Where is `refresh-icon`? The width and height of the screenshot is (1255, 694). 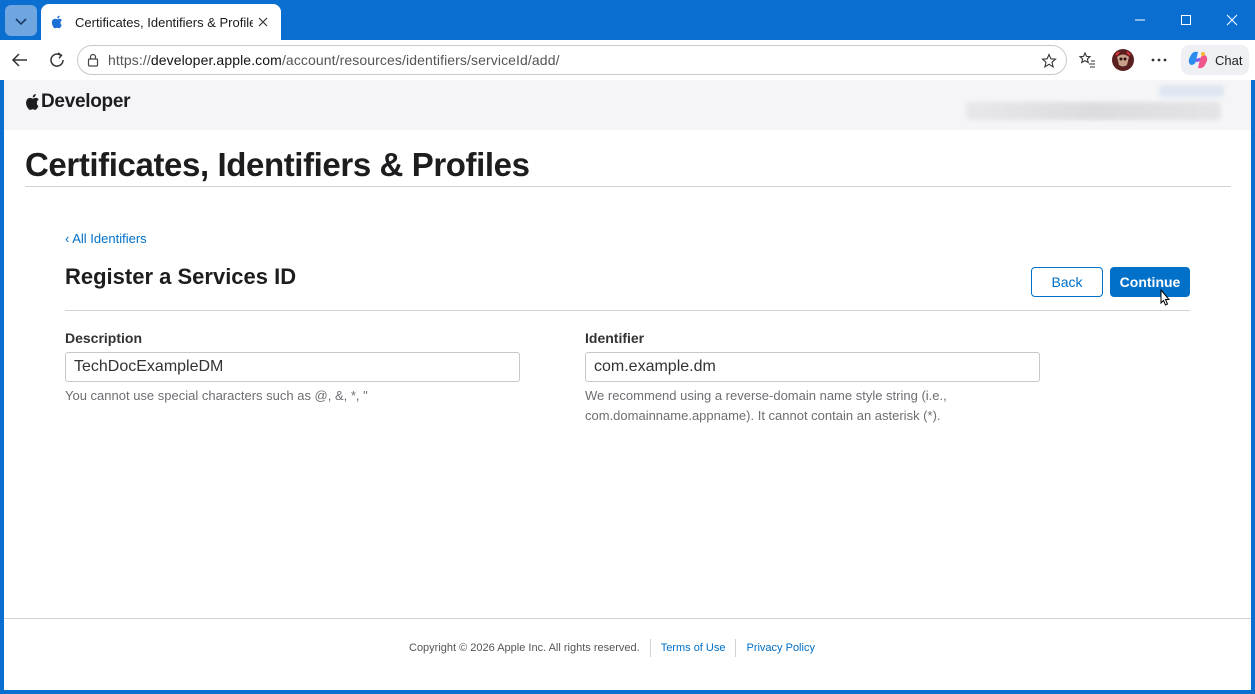 refresh-icon is located at coordinates (57, 59).